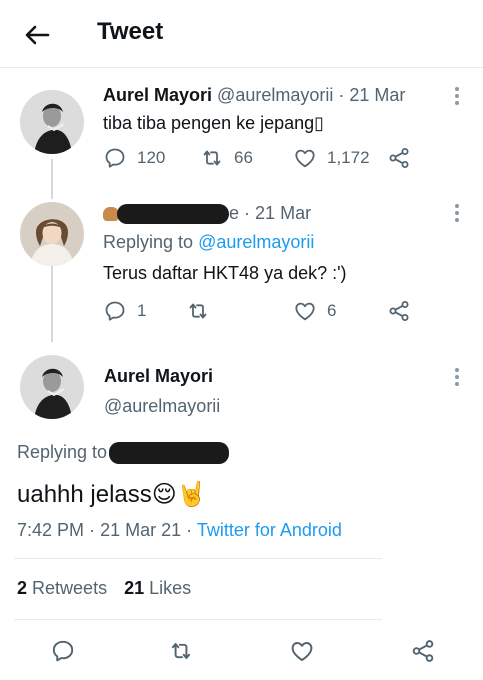  I want to click on likes-label: Likes, so click(170, 588).